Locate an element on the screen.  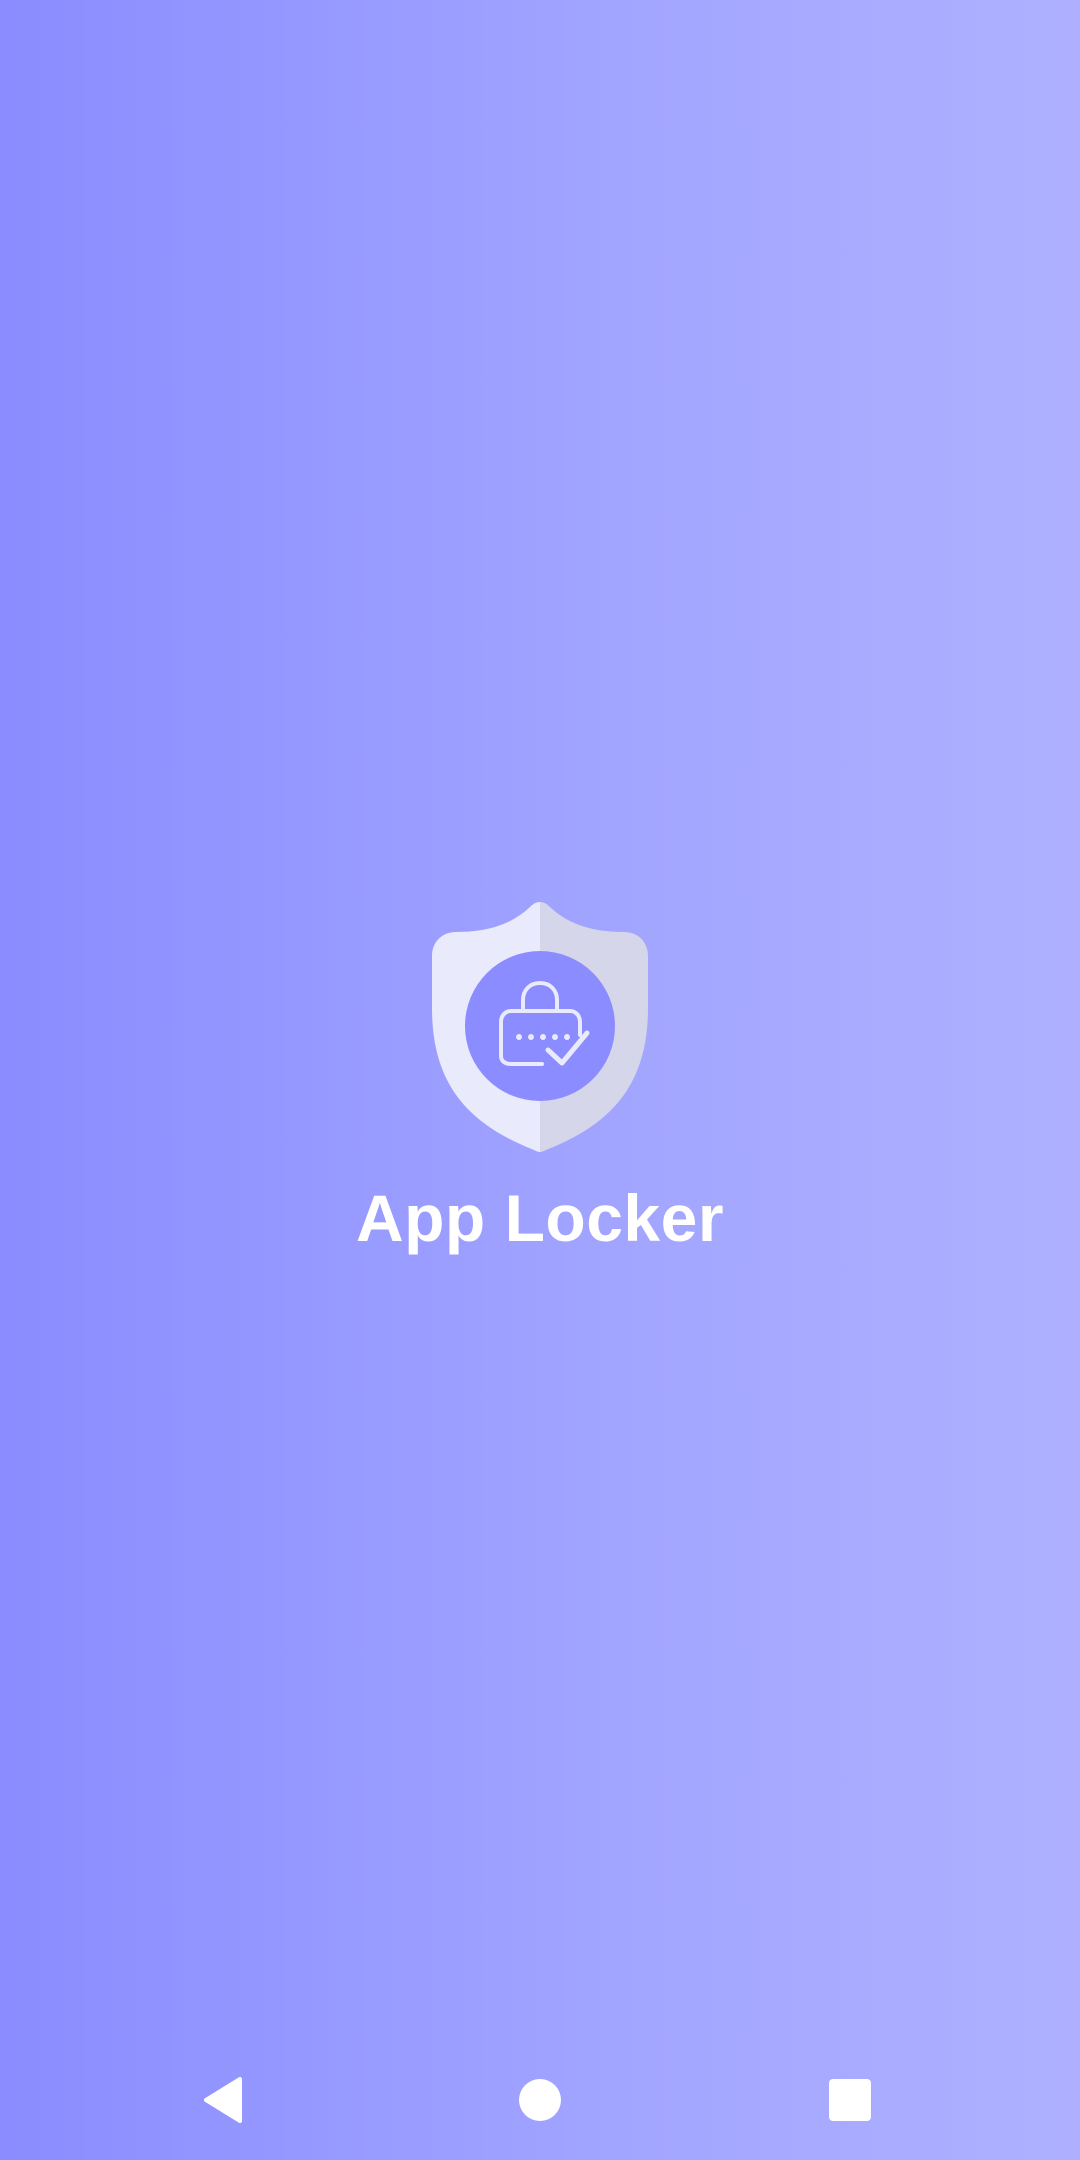
home-button is located at coordinates (540, 2100).